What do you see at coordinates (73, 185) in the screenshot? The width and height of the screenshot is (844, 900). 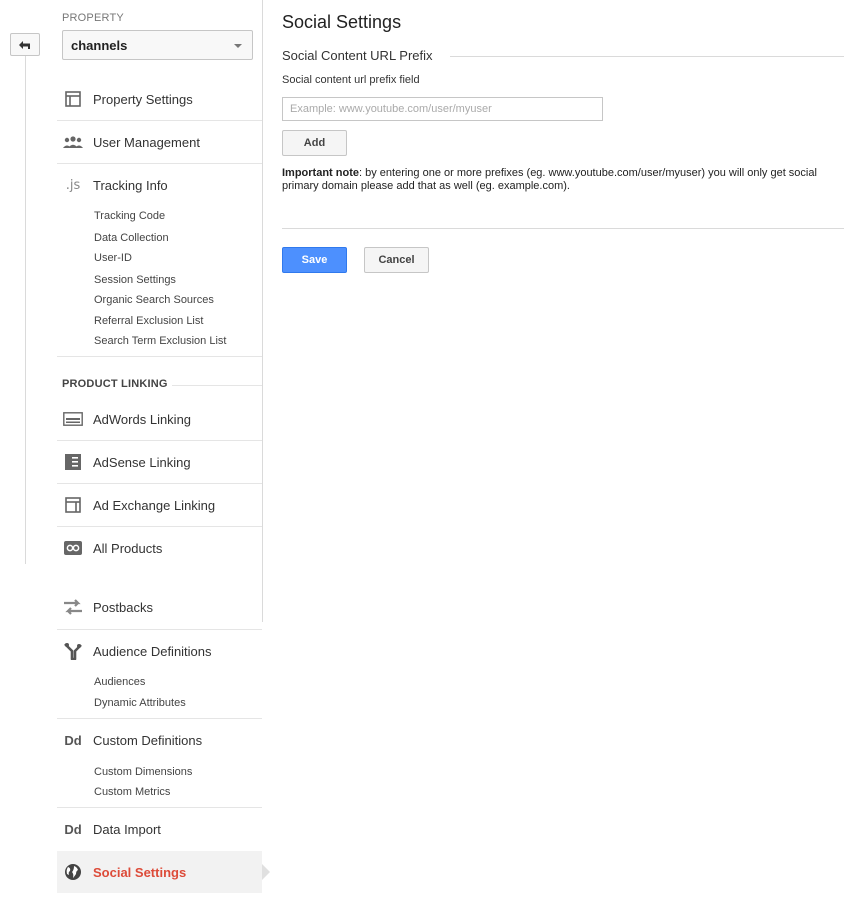 I see `js-icon: .js` at bounding box center [73, 185].